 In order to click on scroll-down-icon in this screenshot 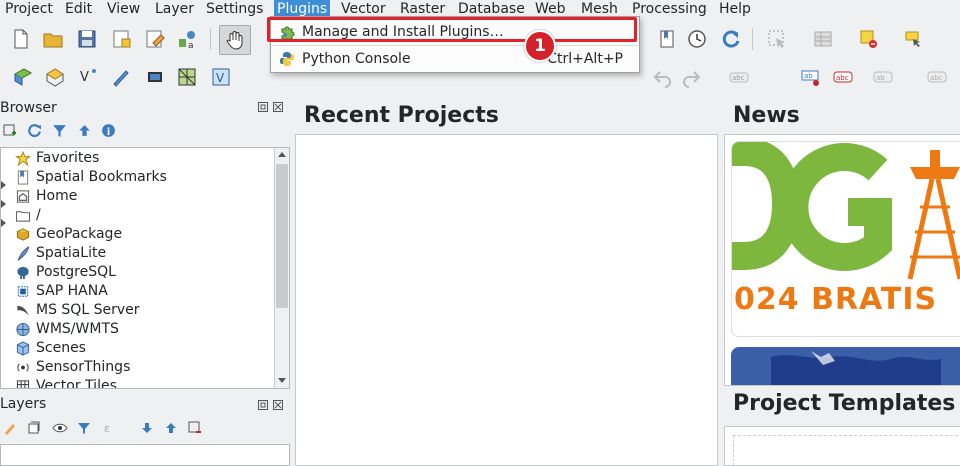, I will do `click(282, 380)`.